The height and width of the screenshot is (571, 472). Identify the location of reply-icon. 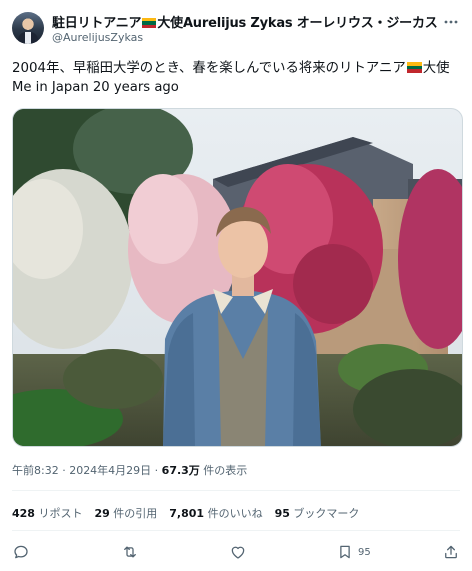
(21, 552).